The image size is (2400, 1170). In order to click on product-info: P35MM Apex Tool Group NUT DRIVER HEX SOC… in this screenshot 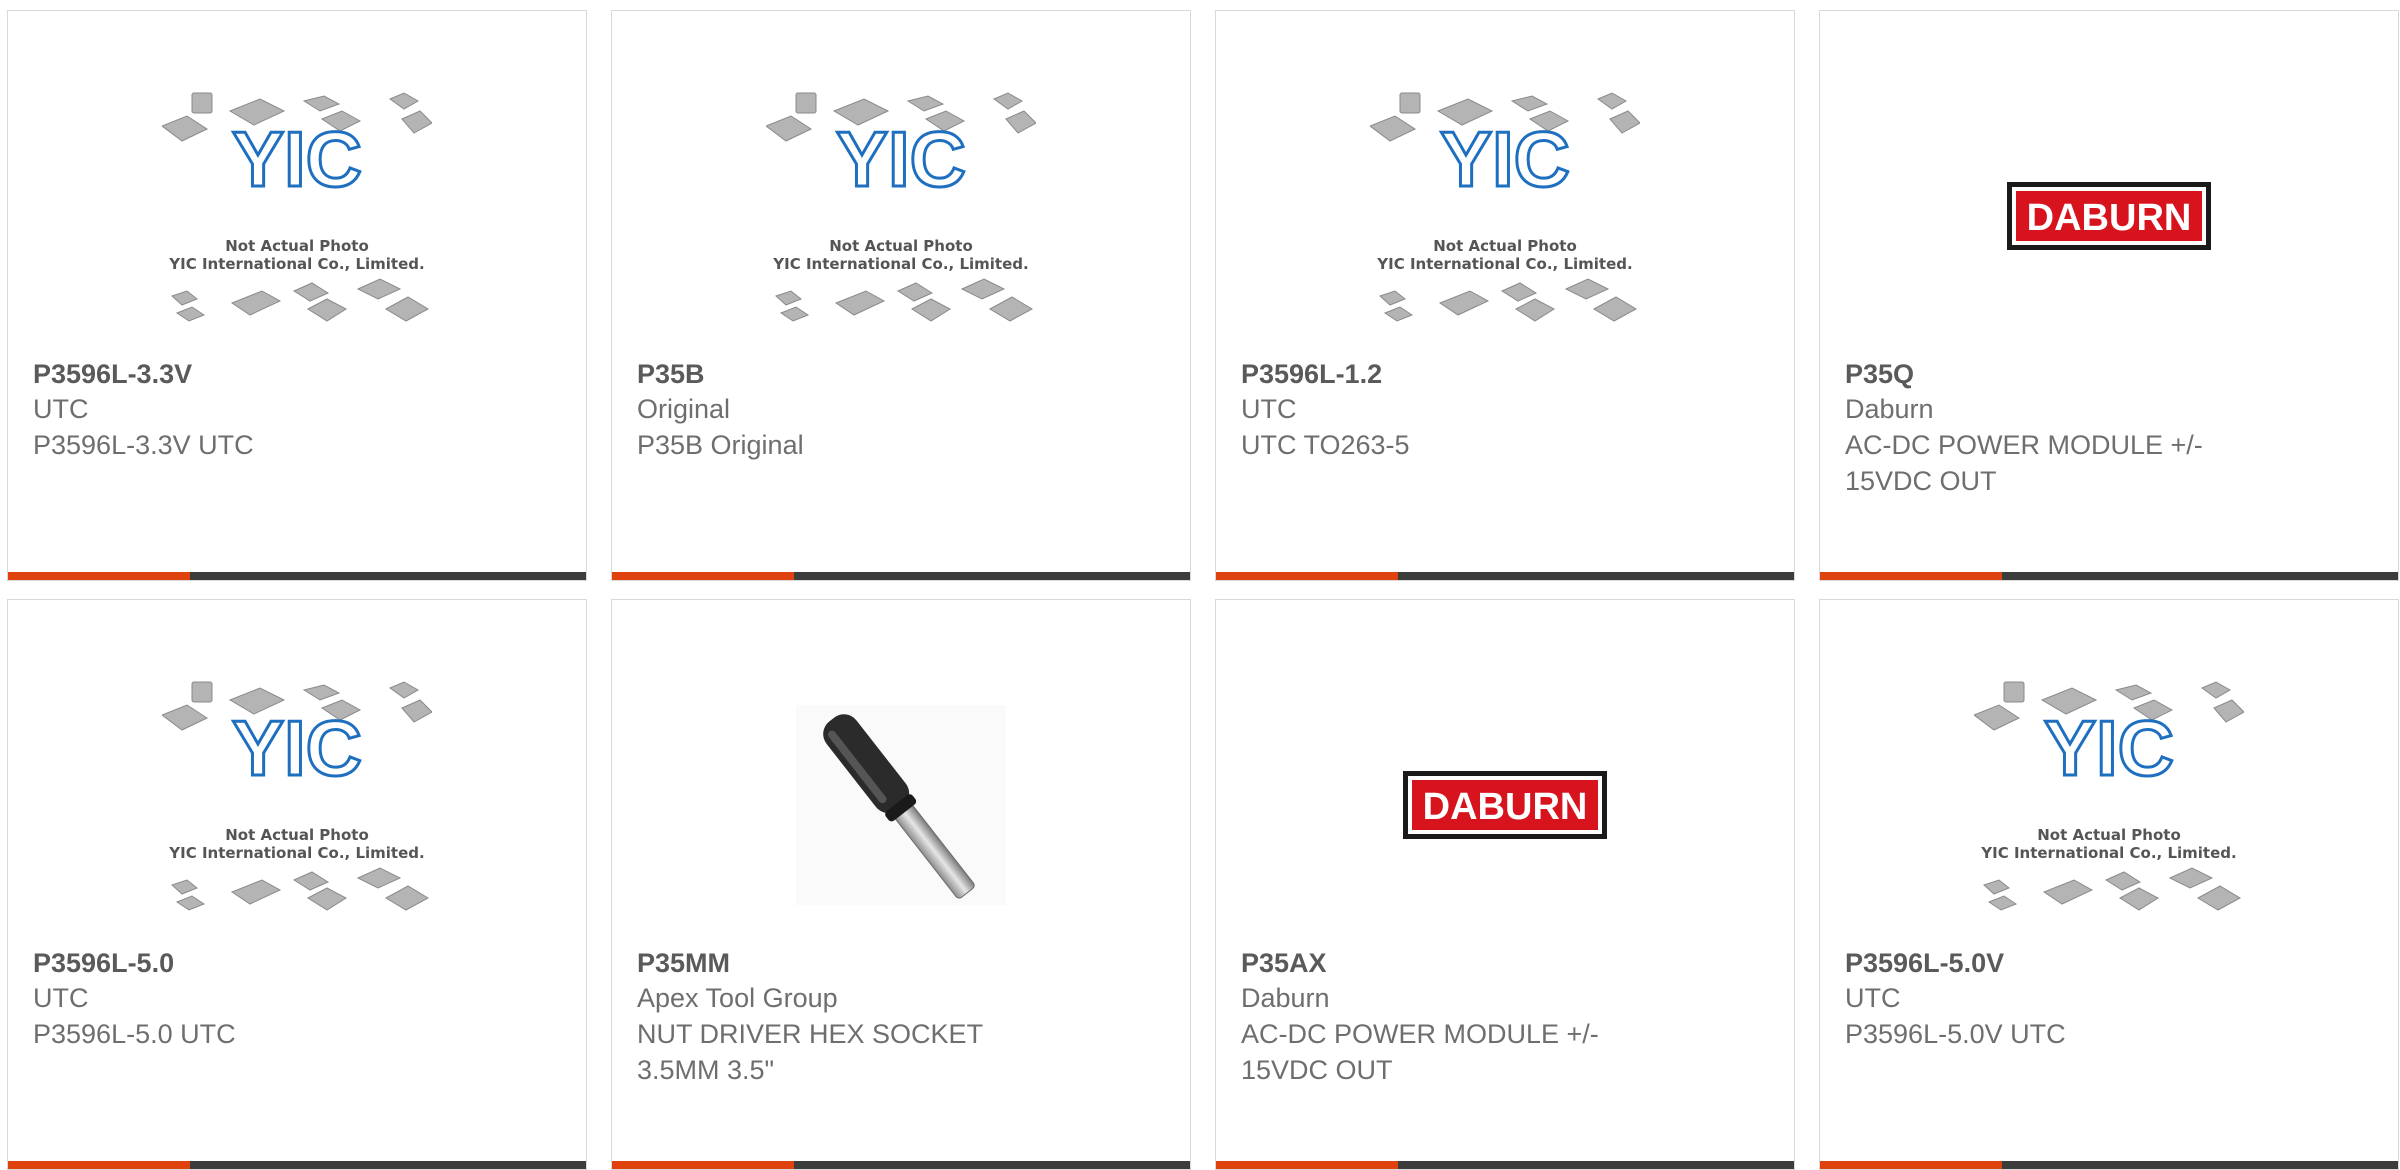, I will do `click(901, 1017)`.